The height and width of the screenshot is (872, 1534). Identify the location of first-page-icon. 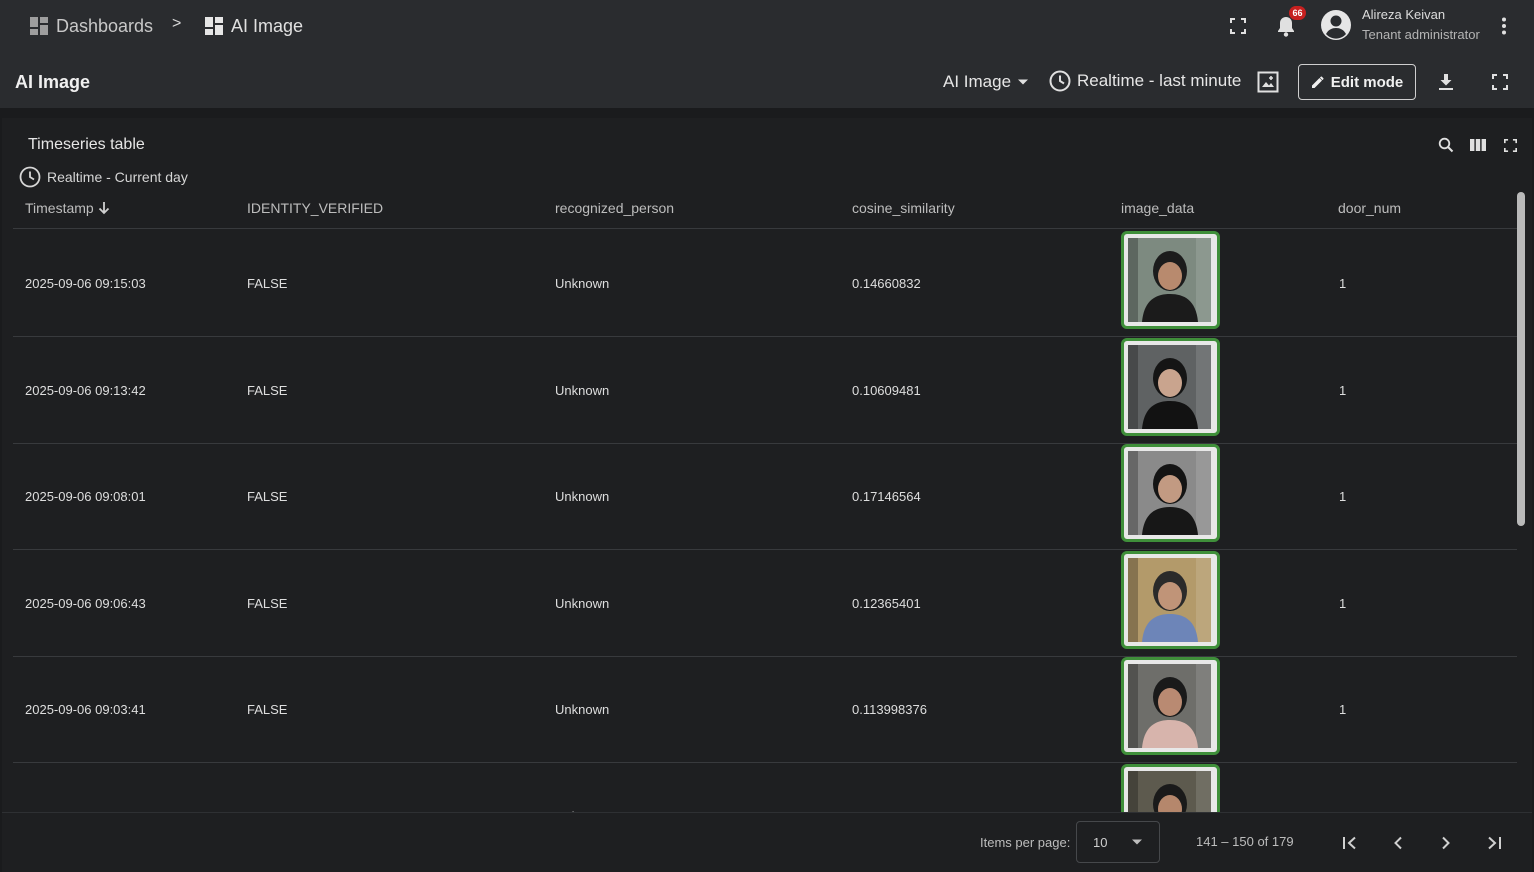
(1349, 843).